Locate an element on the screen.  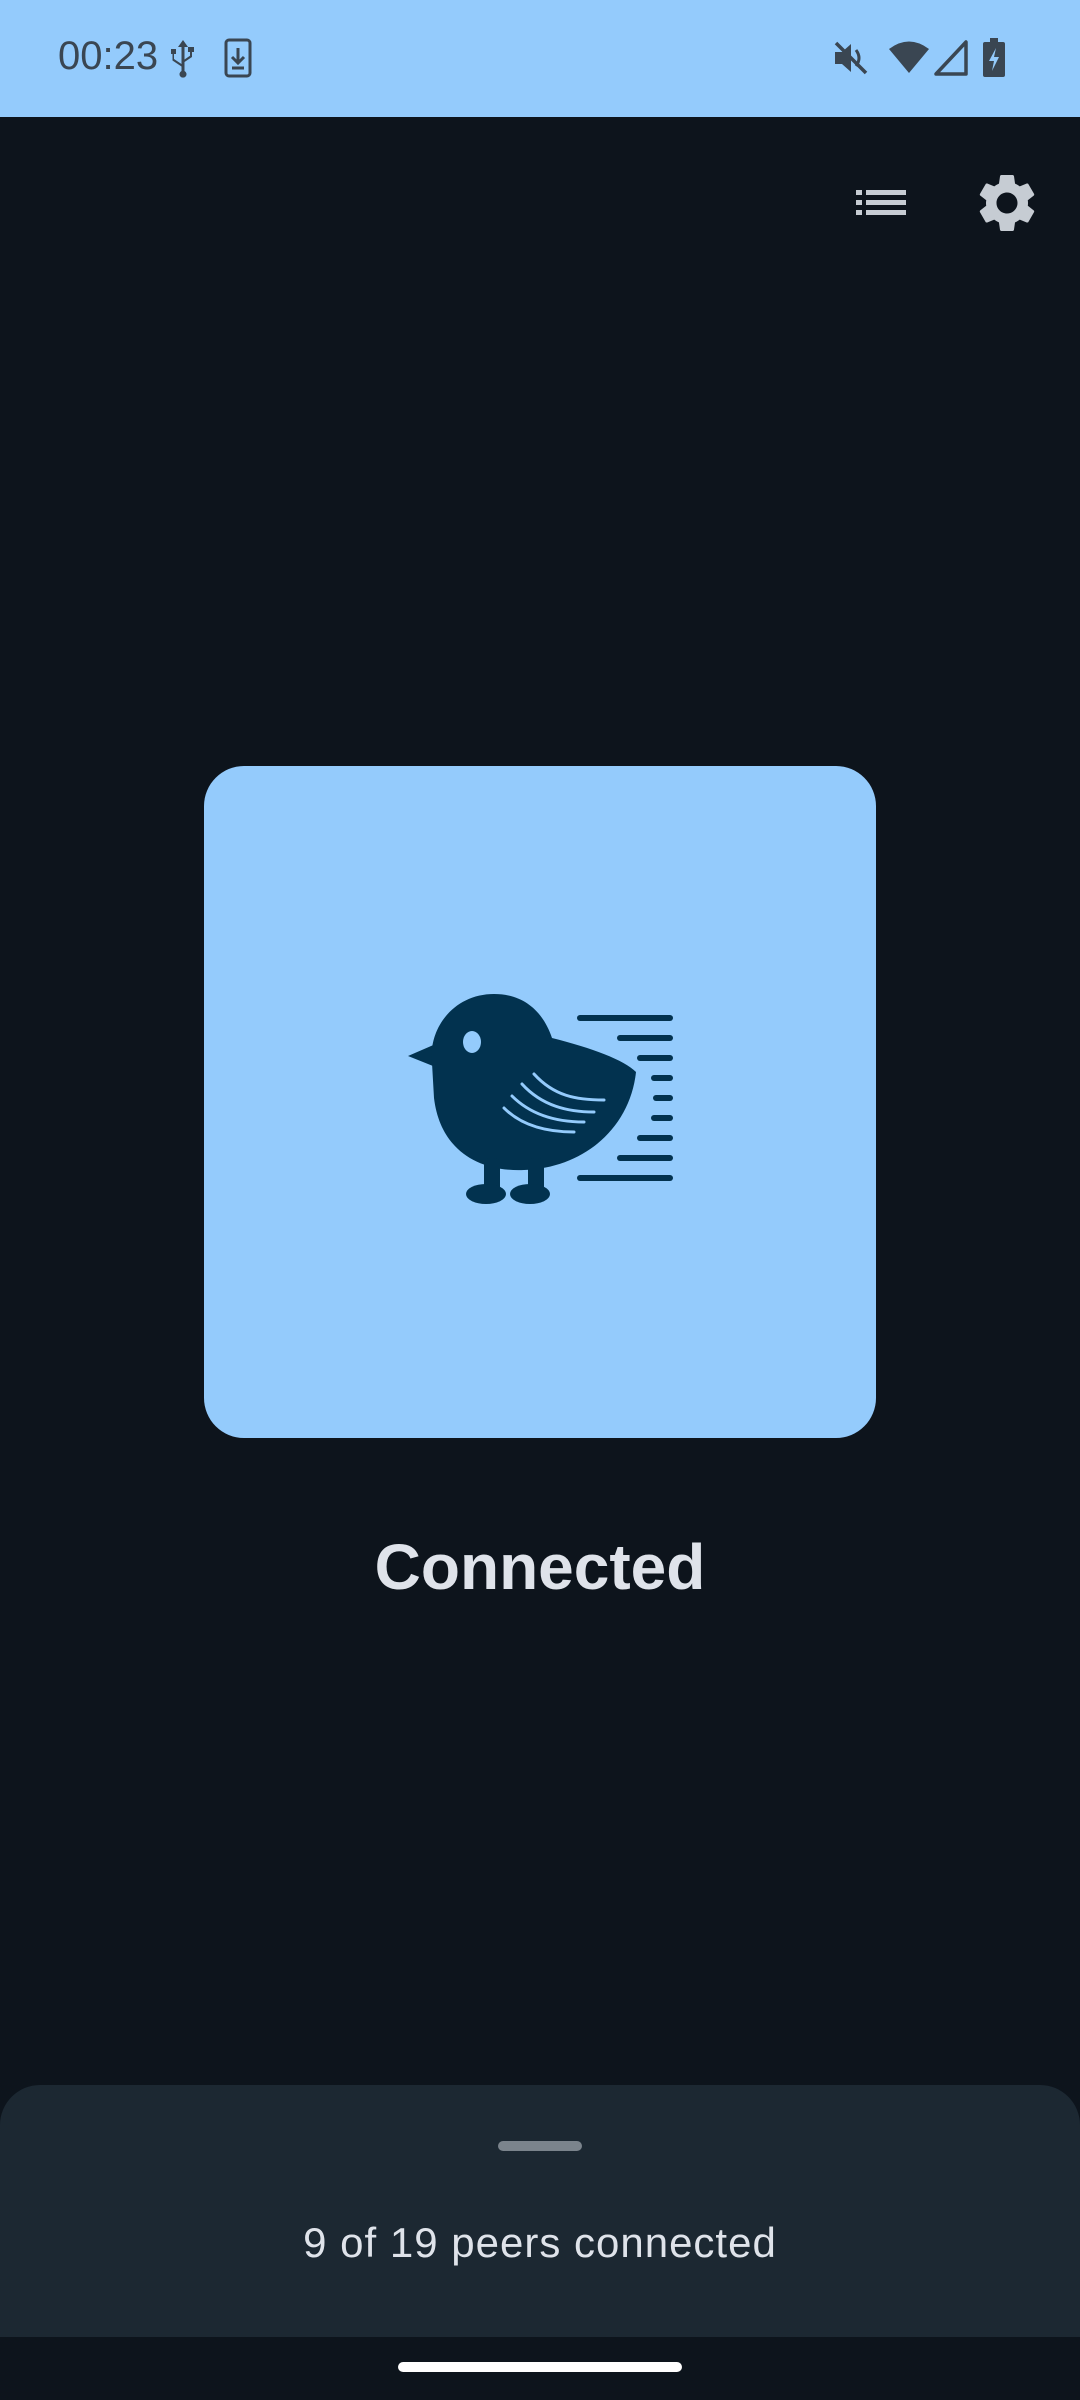
gear-icon is located at coordinates (1007, 203).